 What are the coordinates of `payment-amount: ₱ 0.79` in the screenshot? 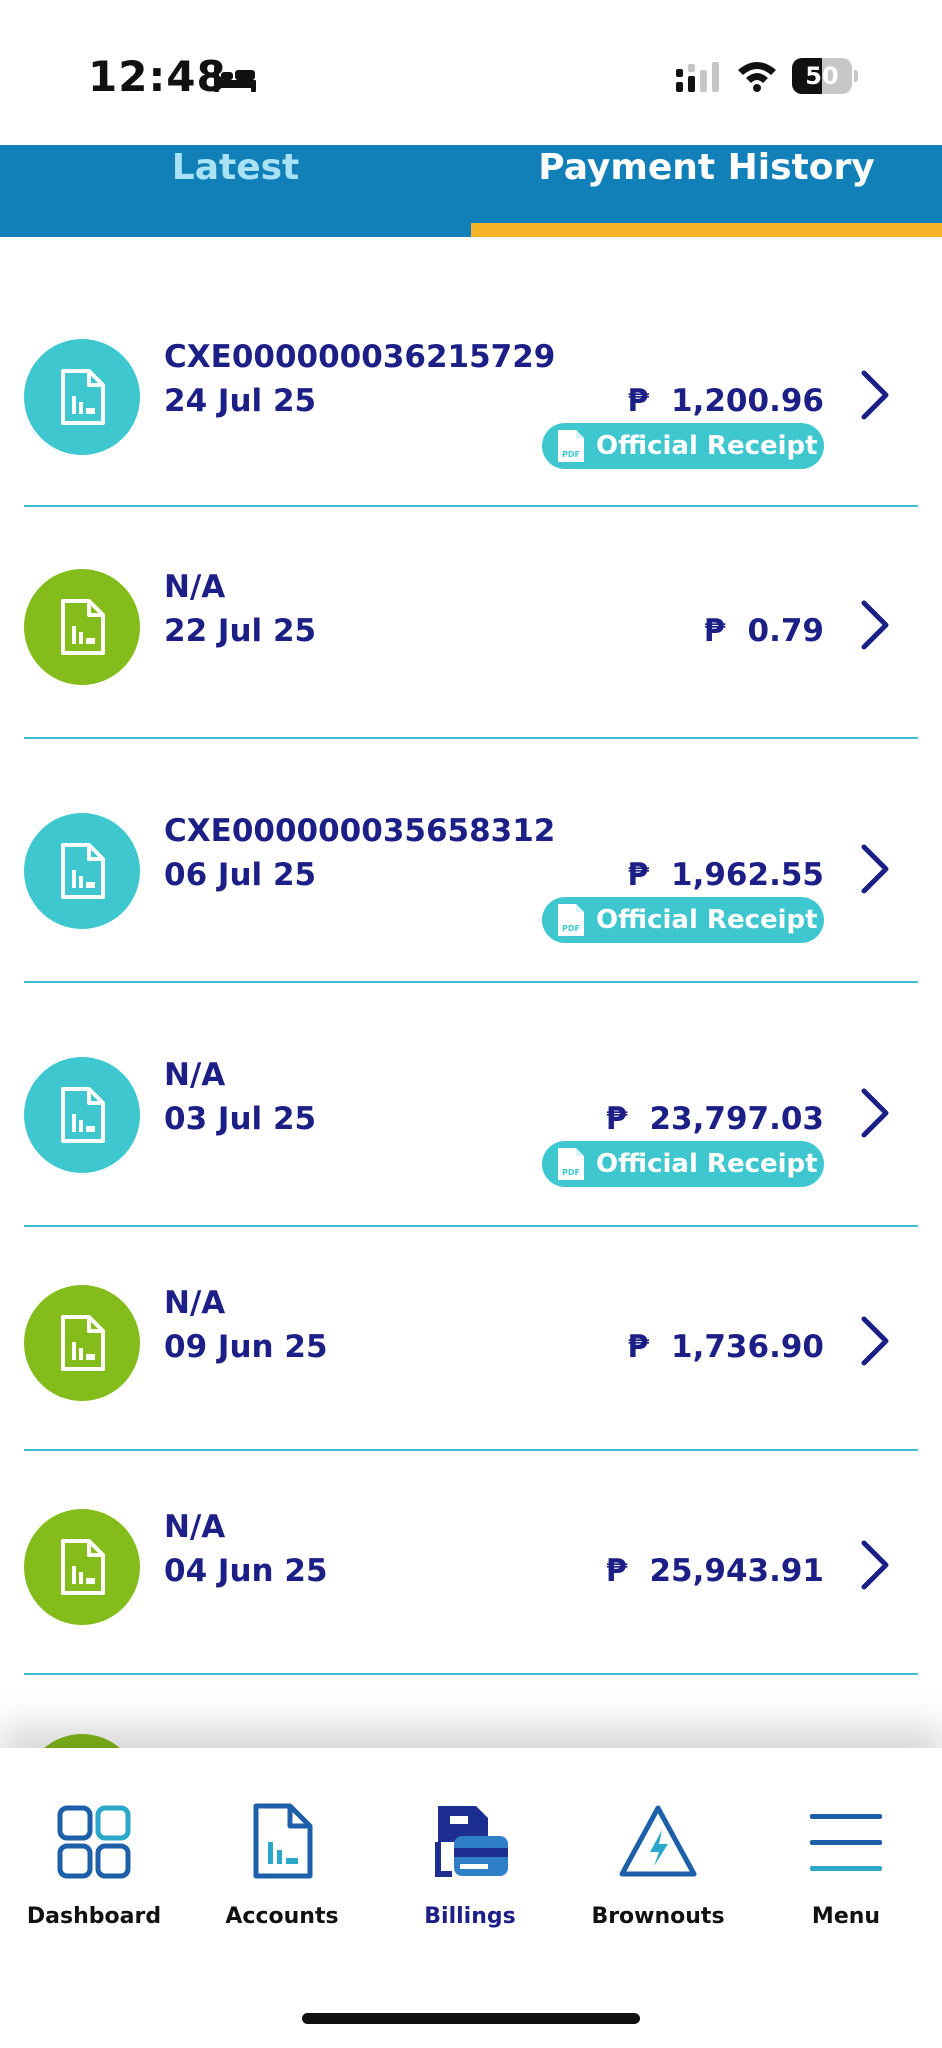 It's located at (764, 631).